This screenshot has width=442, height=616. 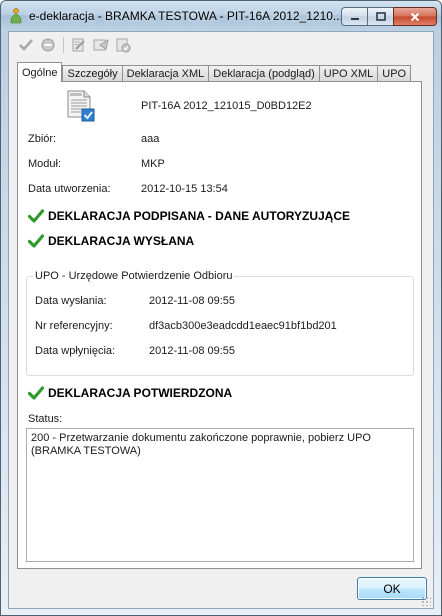 I want to click on send-document-icon, so click(x=101, y=44).